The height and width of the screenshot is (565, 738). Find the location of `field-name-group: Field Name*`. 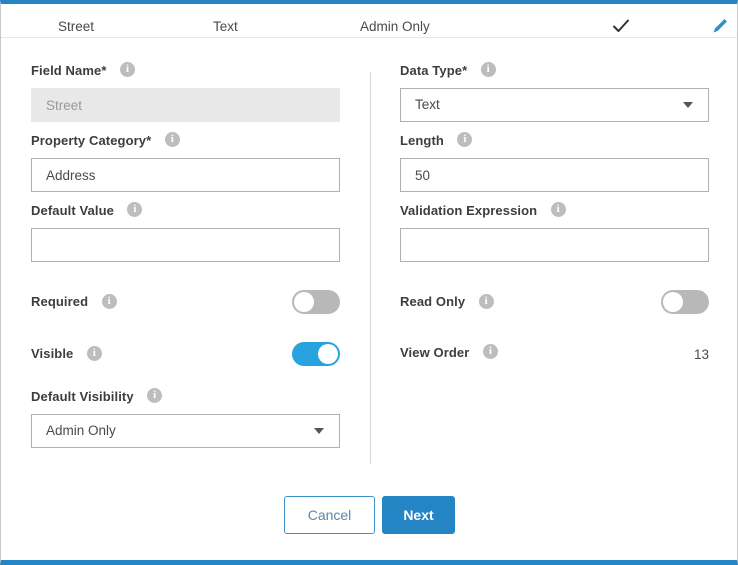

field-name-group: Field Name* is located at coordinates (185, 91).